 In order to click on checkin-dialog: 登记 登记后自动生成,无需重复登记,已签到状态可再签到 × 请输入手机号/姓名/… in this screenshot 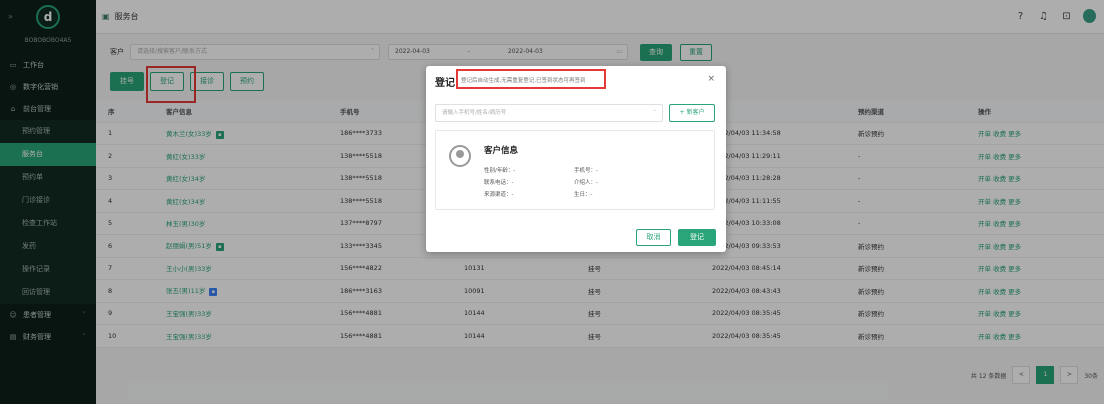, I will do `click(576, 159)`.